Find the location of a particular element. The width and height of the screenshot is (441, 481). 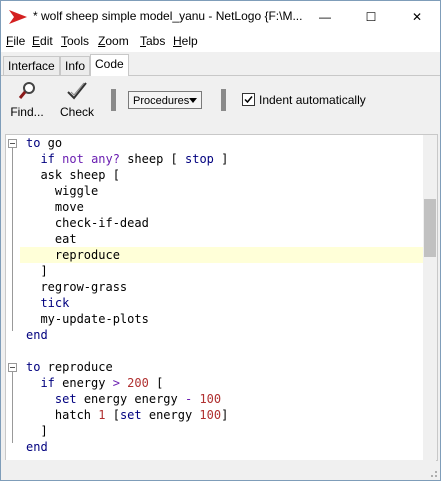

code-line: wiggle is located at coordinates (62, 191).